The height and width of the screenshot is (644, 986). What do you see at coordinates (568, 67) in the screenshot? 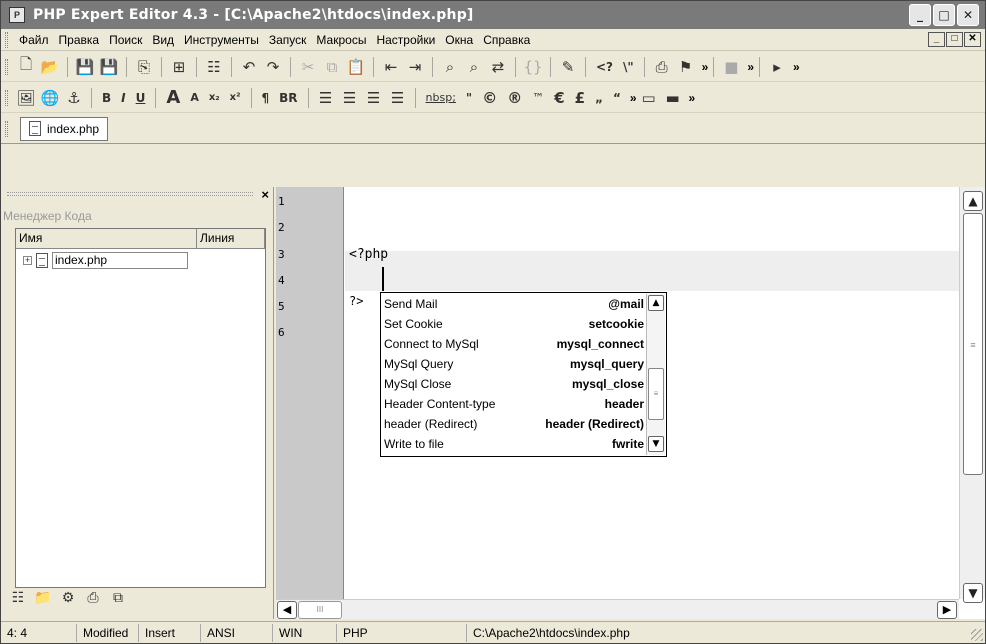
I see `pen-button: ✎` at bounding box center [568, 67].